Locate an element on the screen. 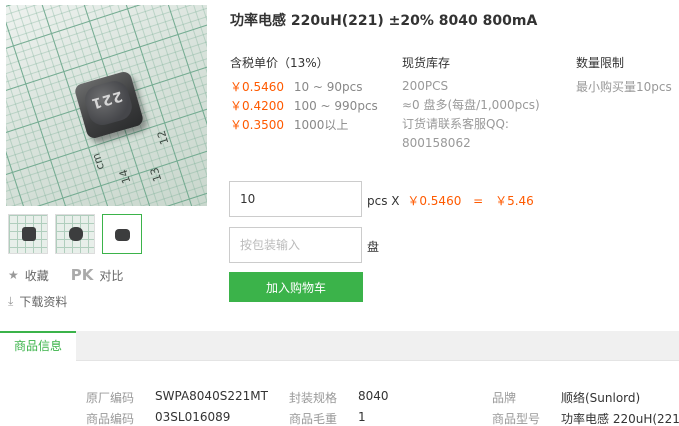  quantity-input is located at coordinates (295, 199).